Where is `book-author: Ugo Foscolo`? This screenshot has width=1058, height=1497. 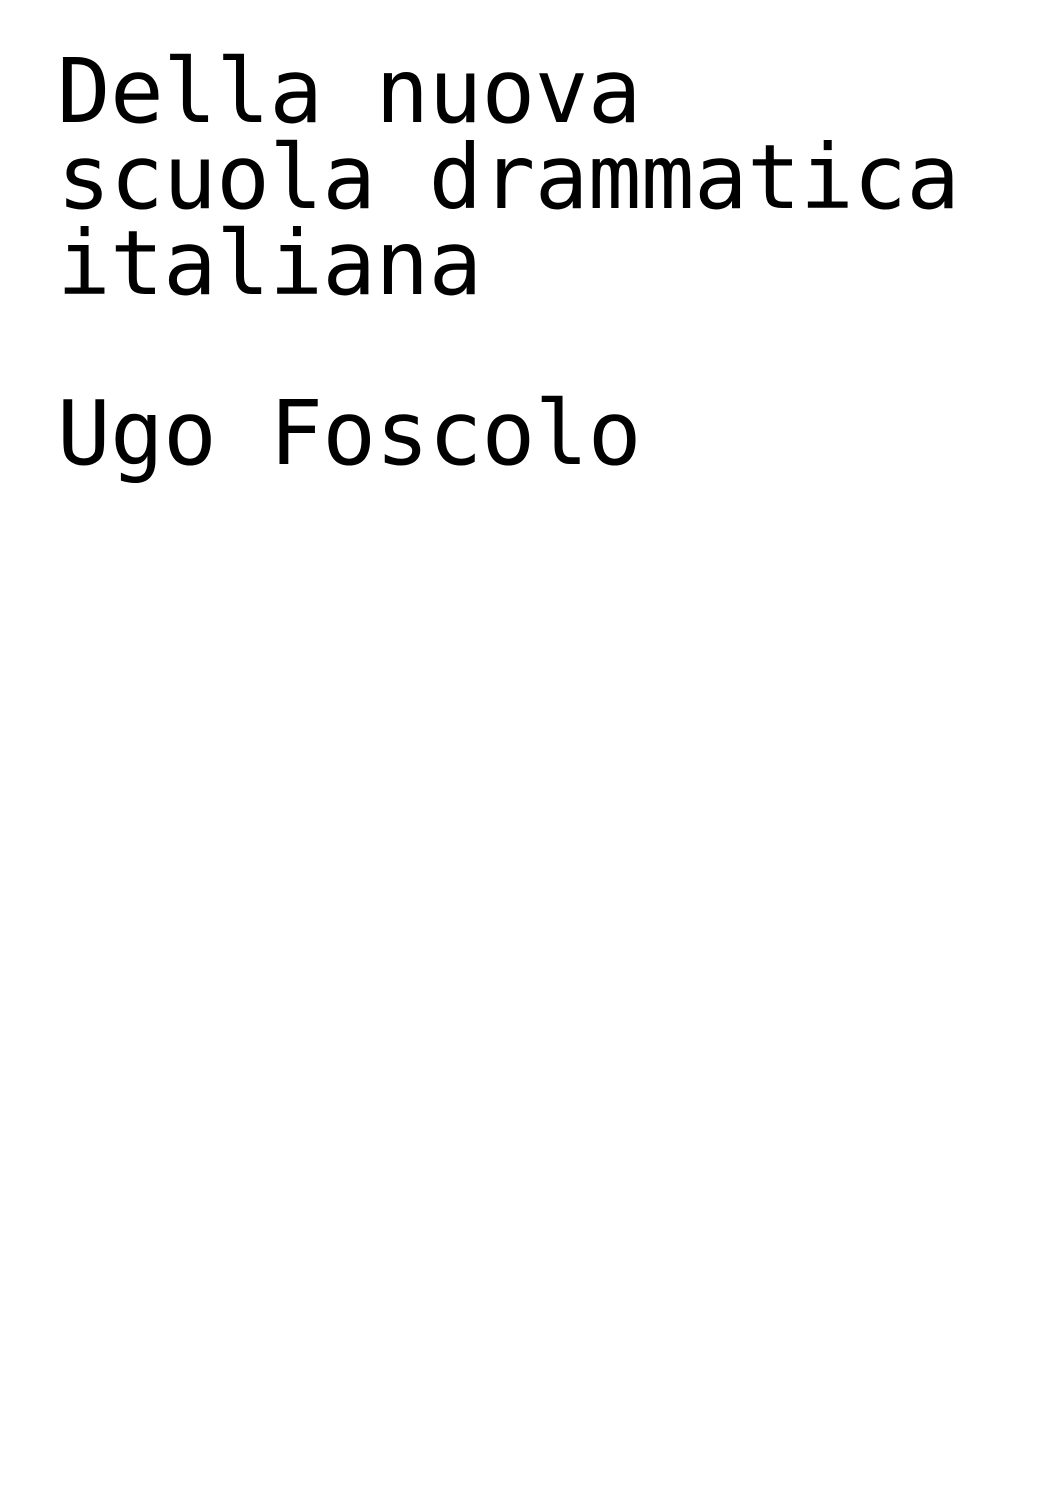 book-author: Ugo Foscolo is located at coordinates (349, 433).